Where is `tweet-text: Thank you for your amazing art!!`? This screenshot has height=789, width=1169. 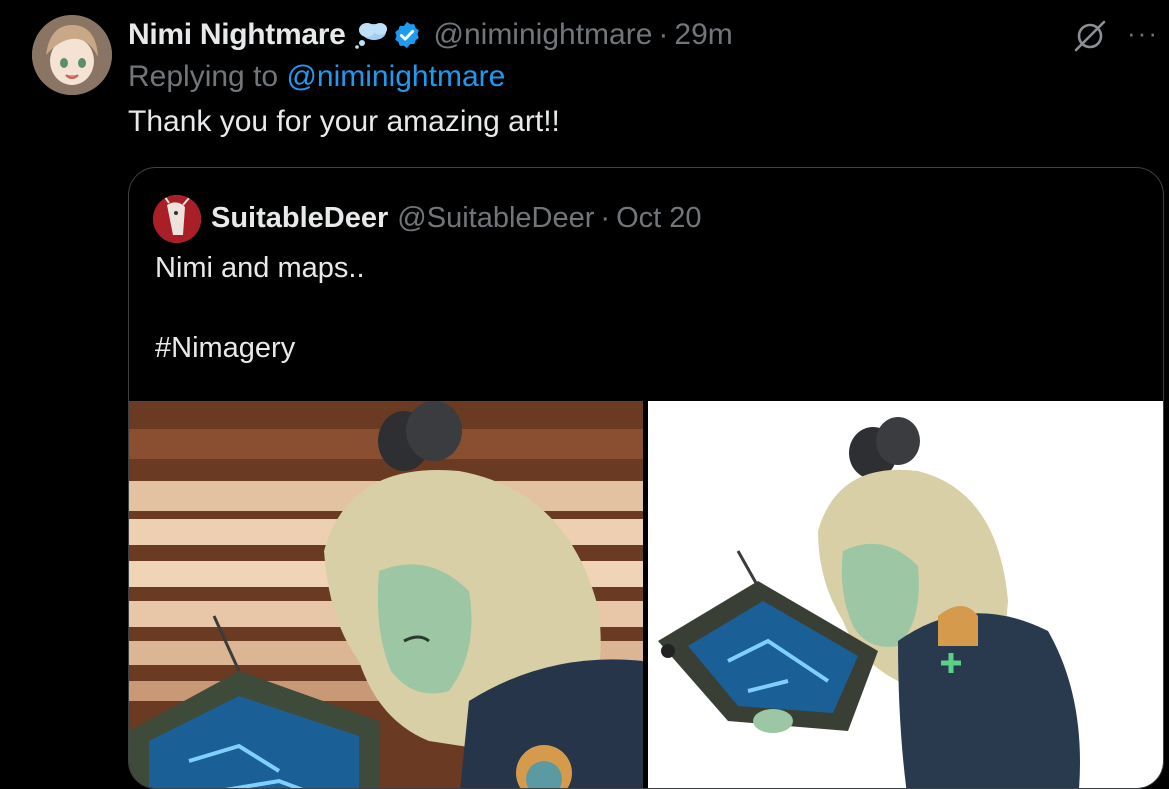
tweet-text: Thank you for your amazing art!! is located at coordinates (344, 121).